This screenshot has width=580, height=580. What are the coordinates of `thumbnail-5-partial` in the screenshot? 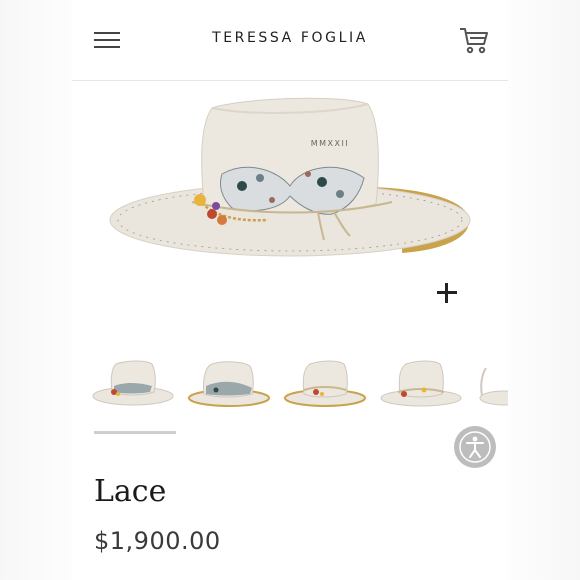 It's located at (491, 385).